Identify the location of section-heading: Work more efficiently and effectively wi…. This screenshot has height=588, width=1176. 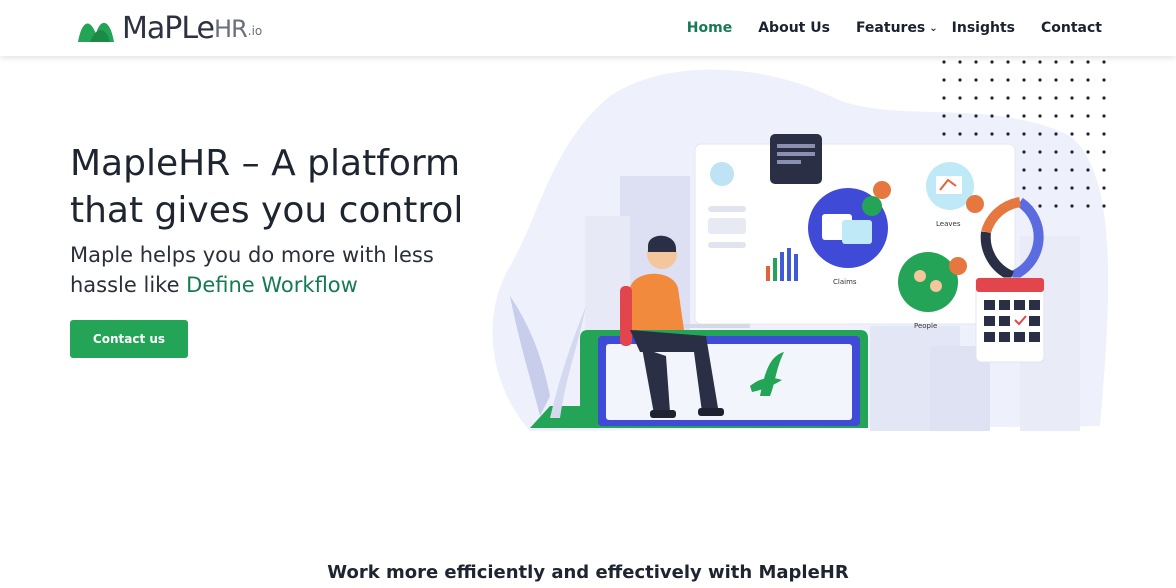
(588, 572).